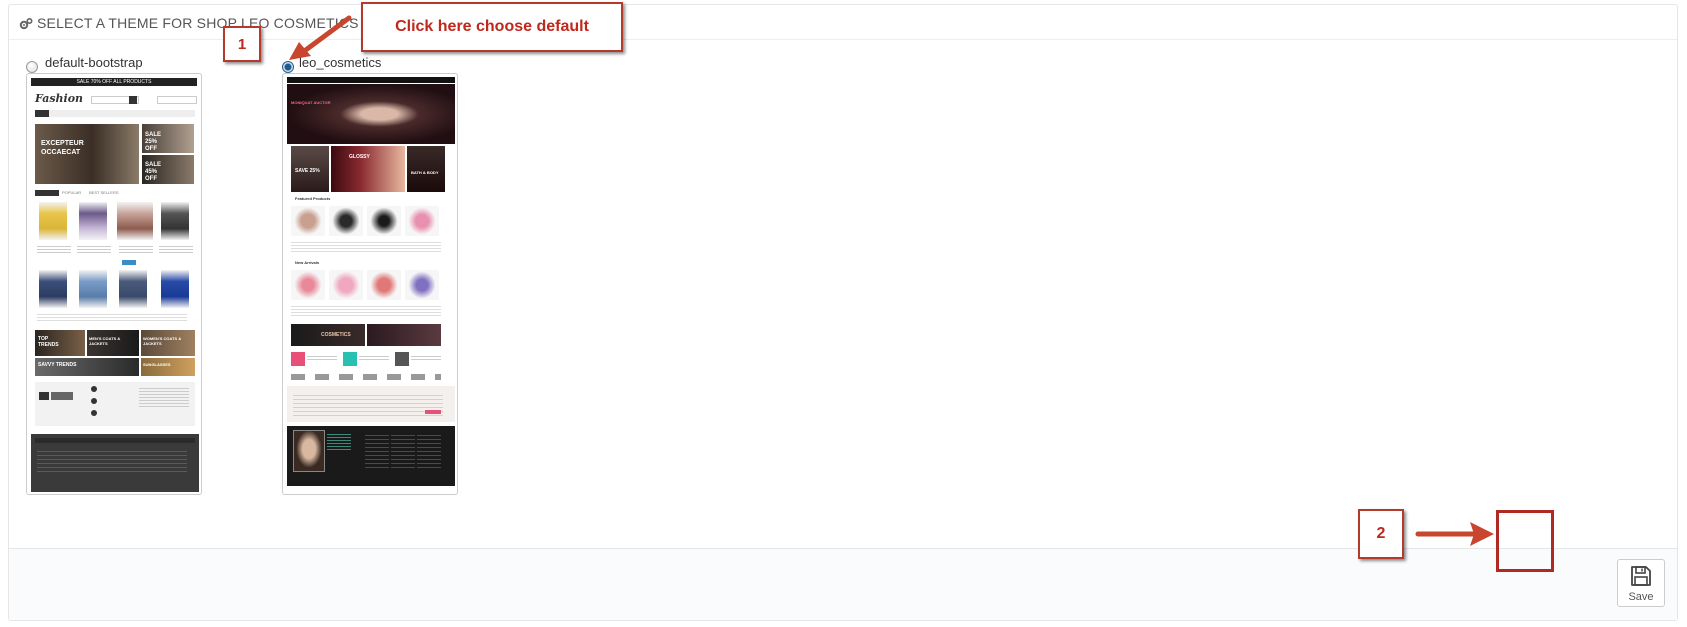 Image resolution: width=1687 pixels, height=627 pixels. Describe the element at coordinates (843, 584) in the screenshot. I see `panel-footer: Save` at that location.